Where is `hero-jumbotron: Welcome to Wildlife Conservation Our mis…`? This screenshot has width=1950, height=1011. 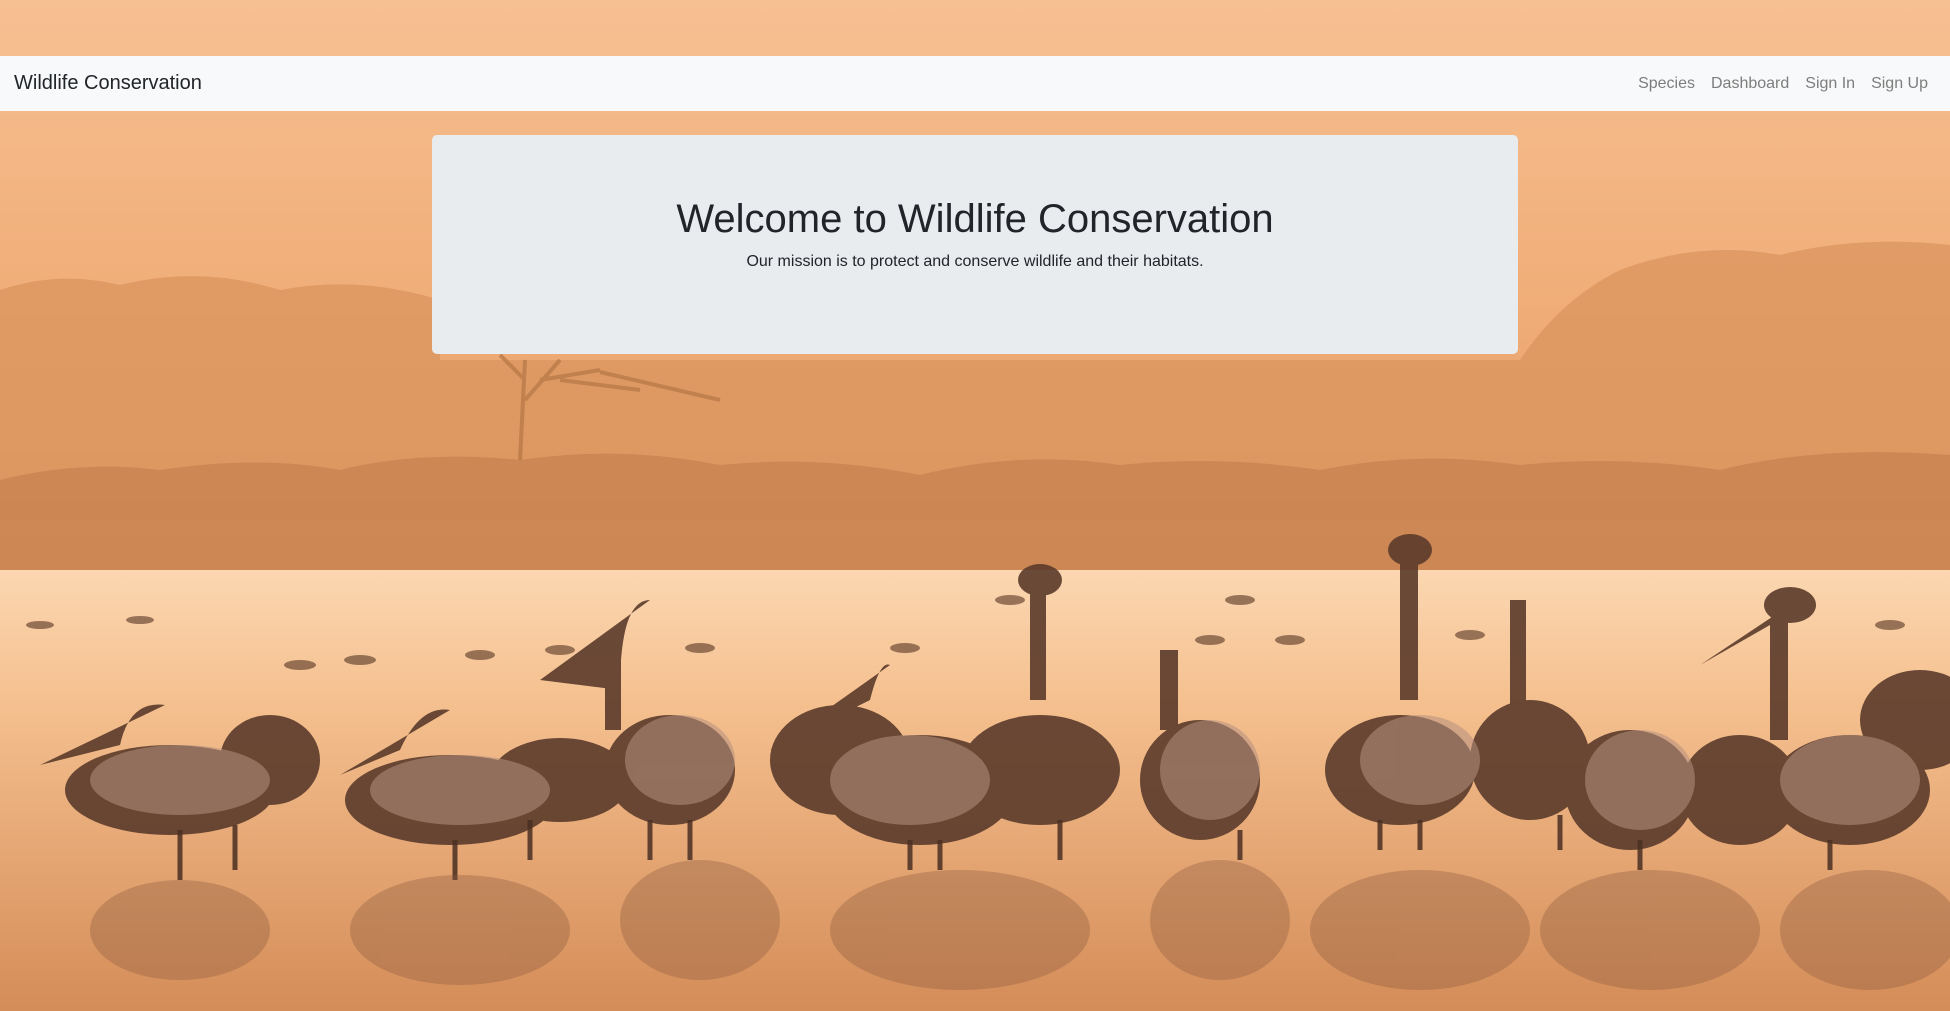 hero-jumbotron: Welcome to Wildlife Conservation Our mis… is located at coordinates (975, 244).